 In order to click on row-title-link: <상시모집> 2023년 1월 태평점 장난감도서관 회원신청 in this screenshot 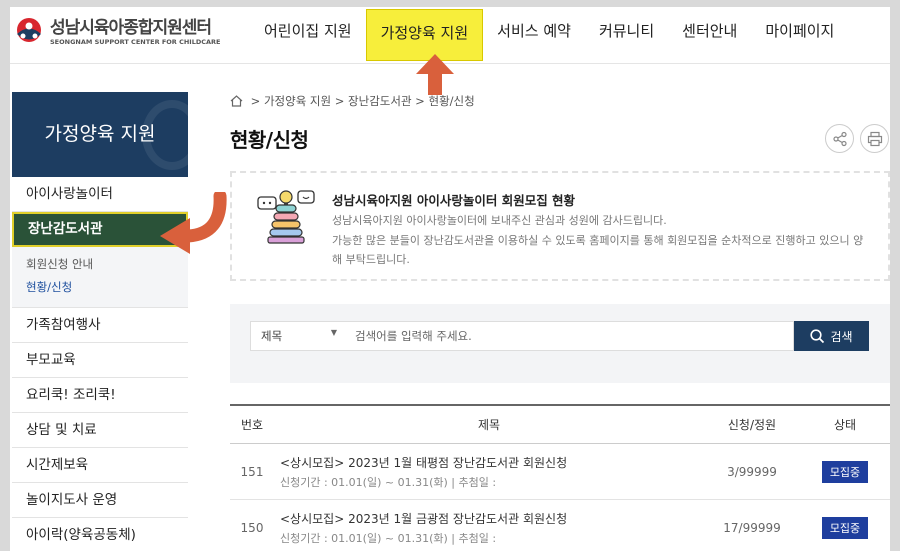, I will do `click(492, 462)`.